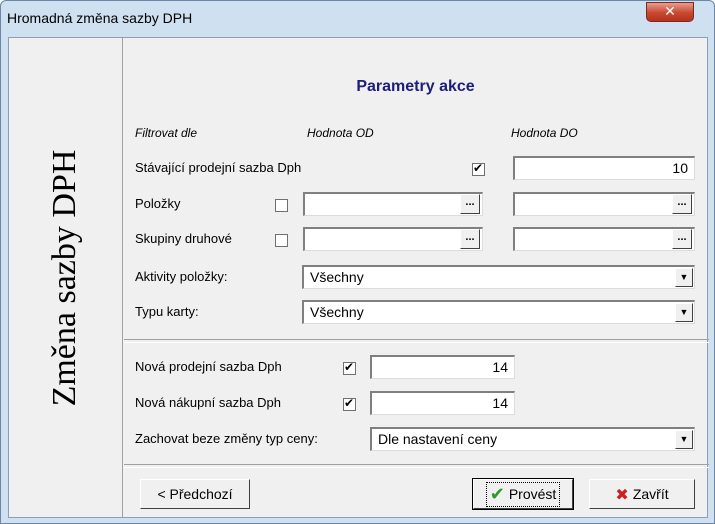 The width and height of the screenshot is (715, 524). I want to click on current-rate-label: Stávající prodejní sazba Dph, so click(218, 167).